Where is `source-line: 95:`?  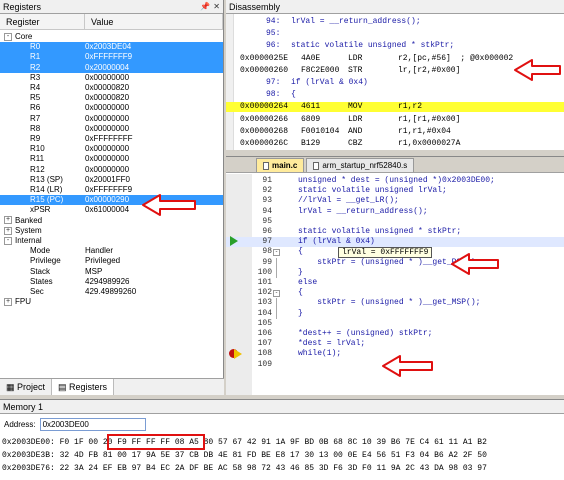 source-line: 95: is located at coordinates (395, 34).